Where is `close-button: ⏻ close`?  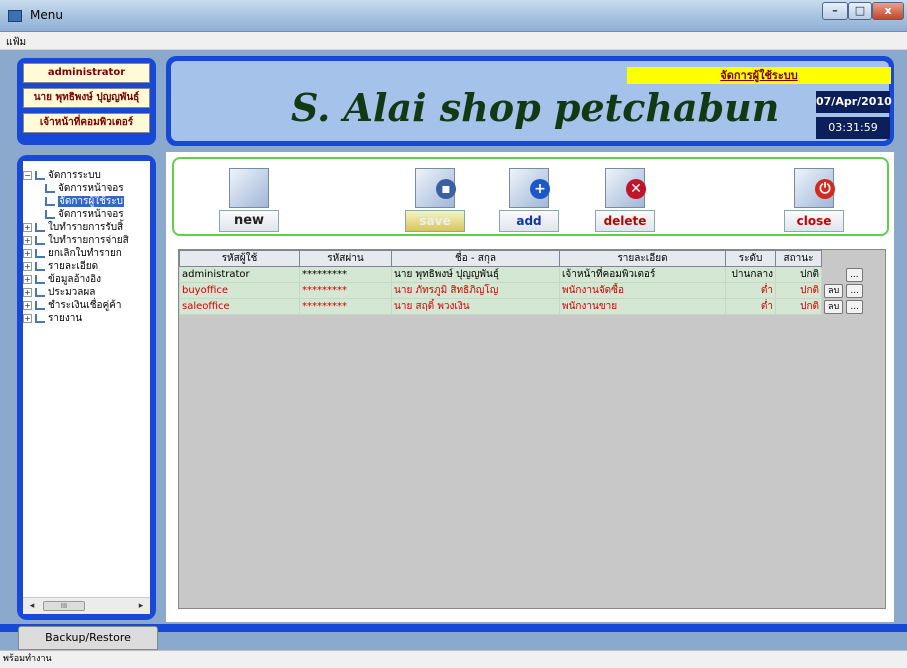 close-button: ⏻ close is located at coordinates (814, 200).